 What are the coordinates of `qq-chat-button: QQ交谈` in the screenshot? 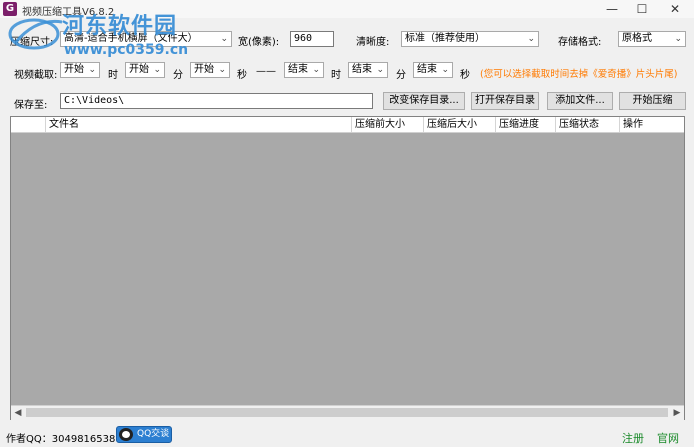 It's located at (144, 434).